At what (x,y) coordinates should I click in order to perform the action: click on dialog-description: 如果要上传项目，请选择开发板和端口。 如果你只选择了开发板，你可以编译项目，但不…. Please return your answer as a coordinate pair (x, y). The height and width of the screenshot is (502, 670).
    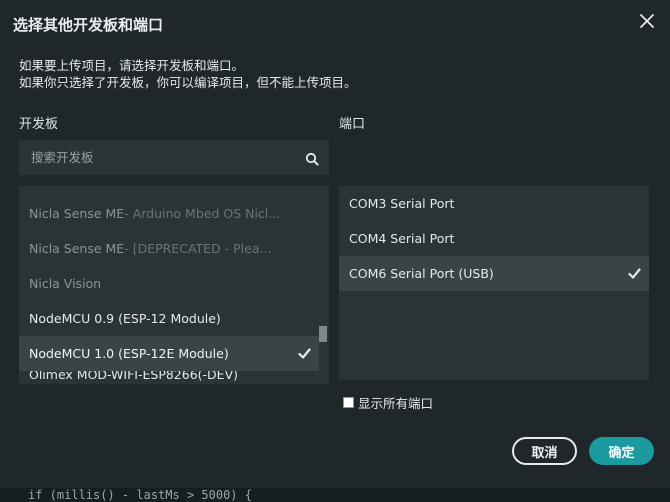
    Looking at the image, I should click on (188, 74).